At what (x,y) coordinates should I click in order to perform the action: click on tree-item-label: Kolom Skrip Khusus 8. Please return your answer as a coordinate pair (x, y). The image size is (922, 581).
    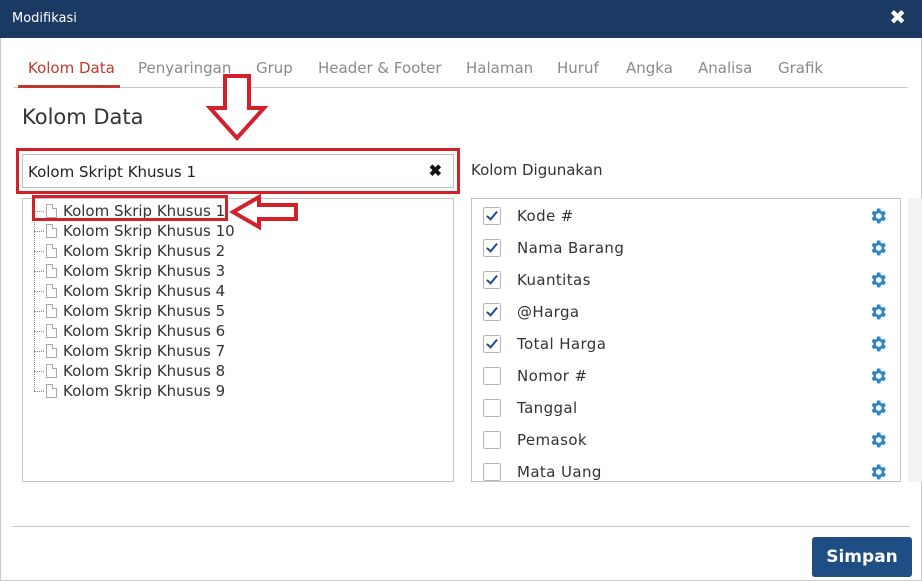
    Looking at the image, I should click on (144, 371).